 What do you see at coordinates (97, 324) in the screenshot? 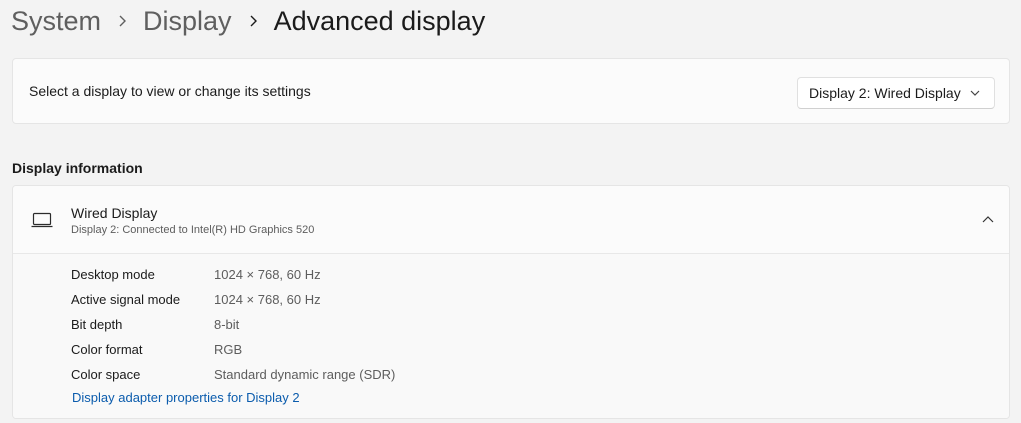
I see `info-label: Bit depth` at bounding box center [97, 324].